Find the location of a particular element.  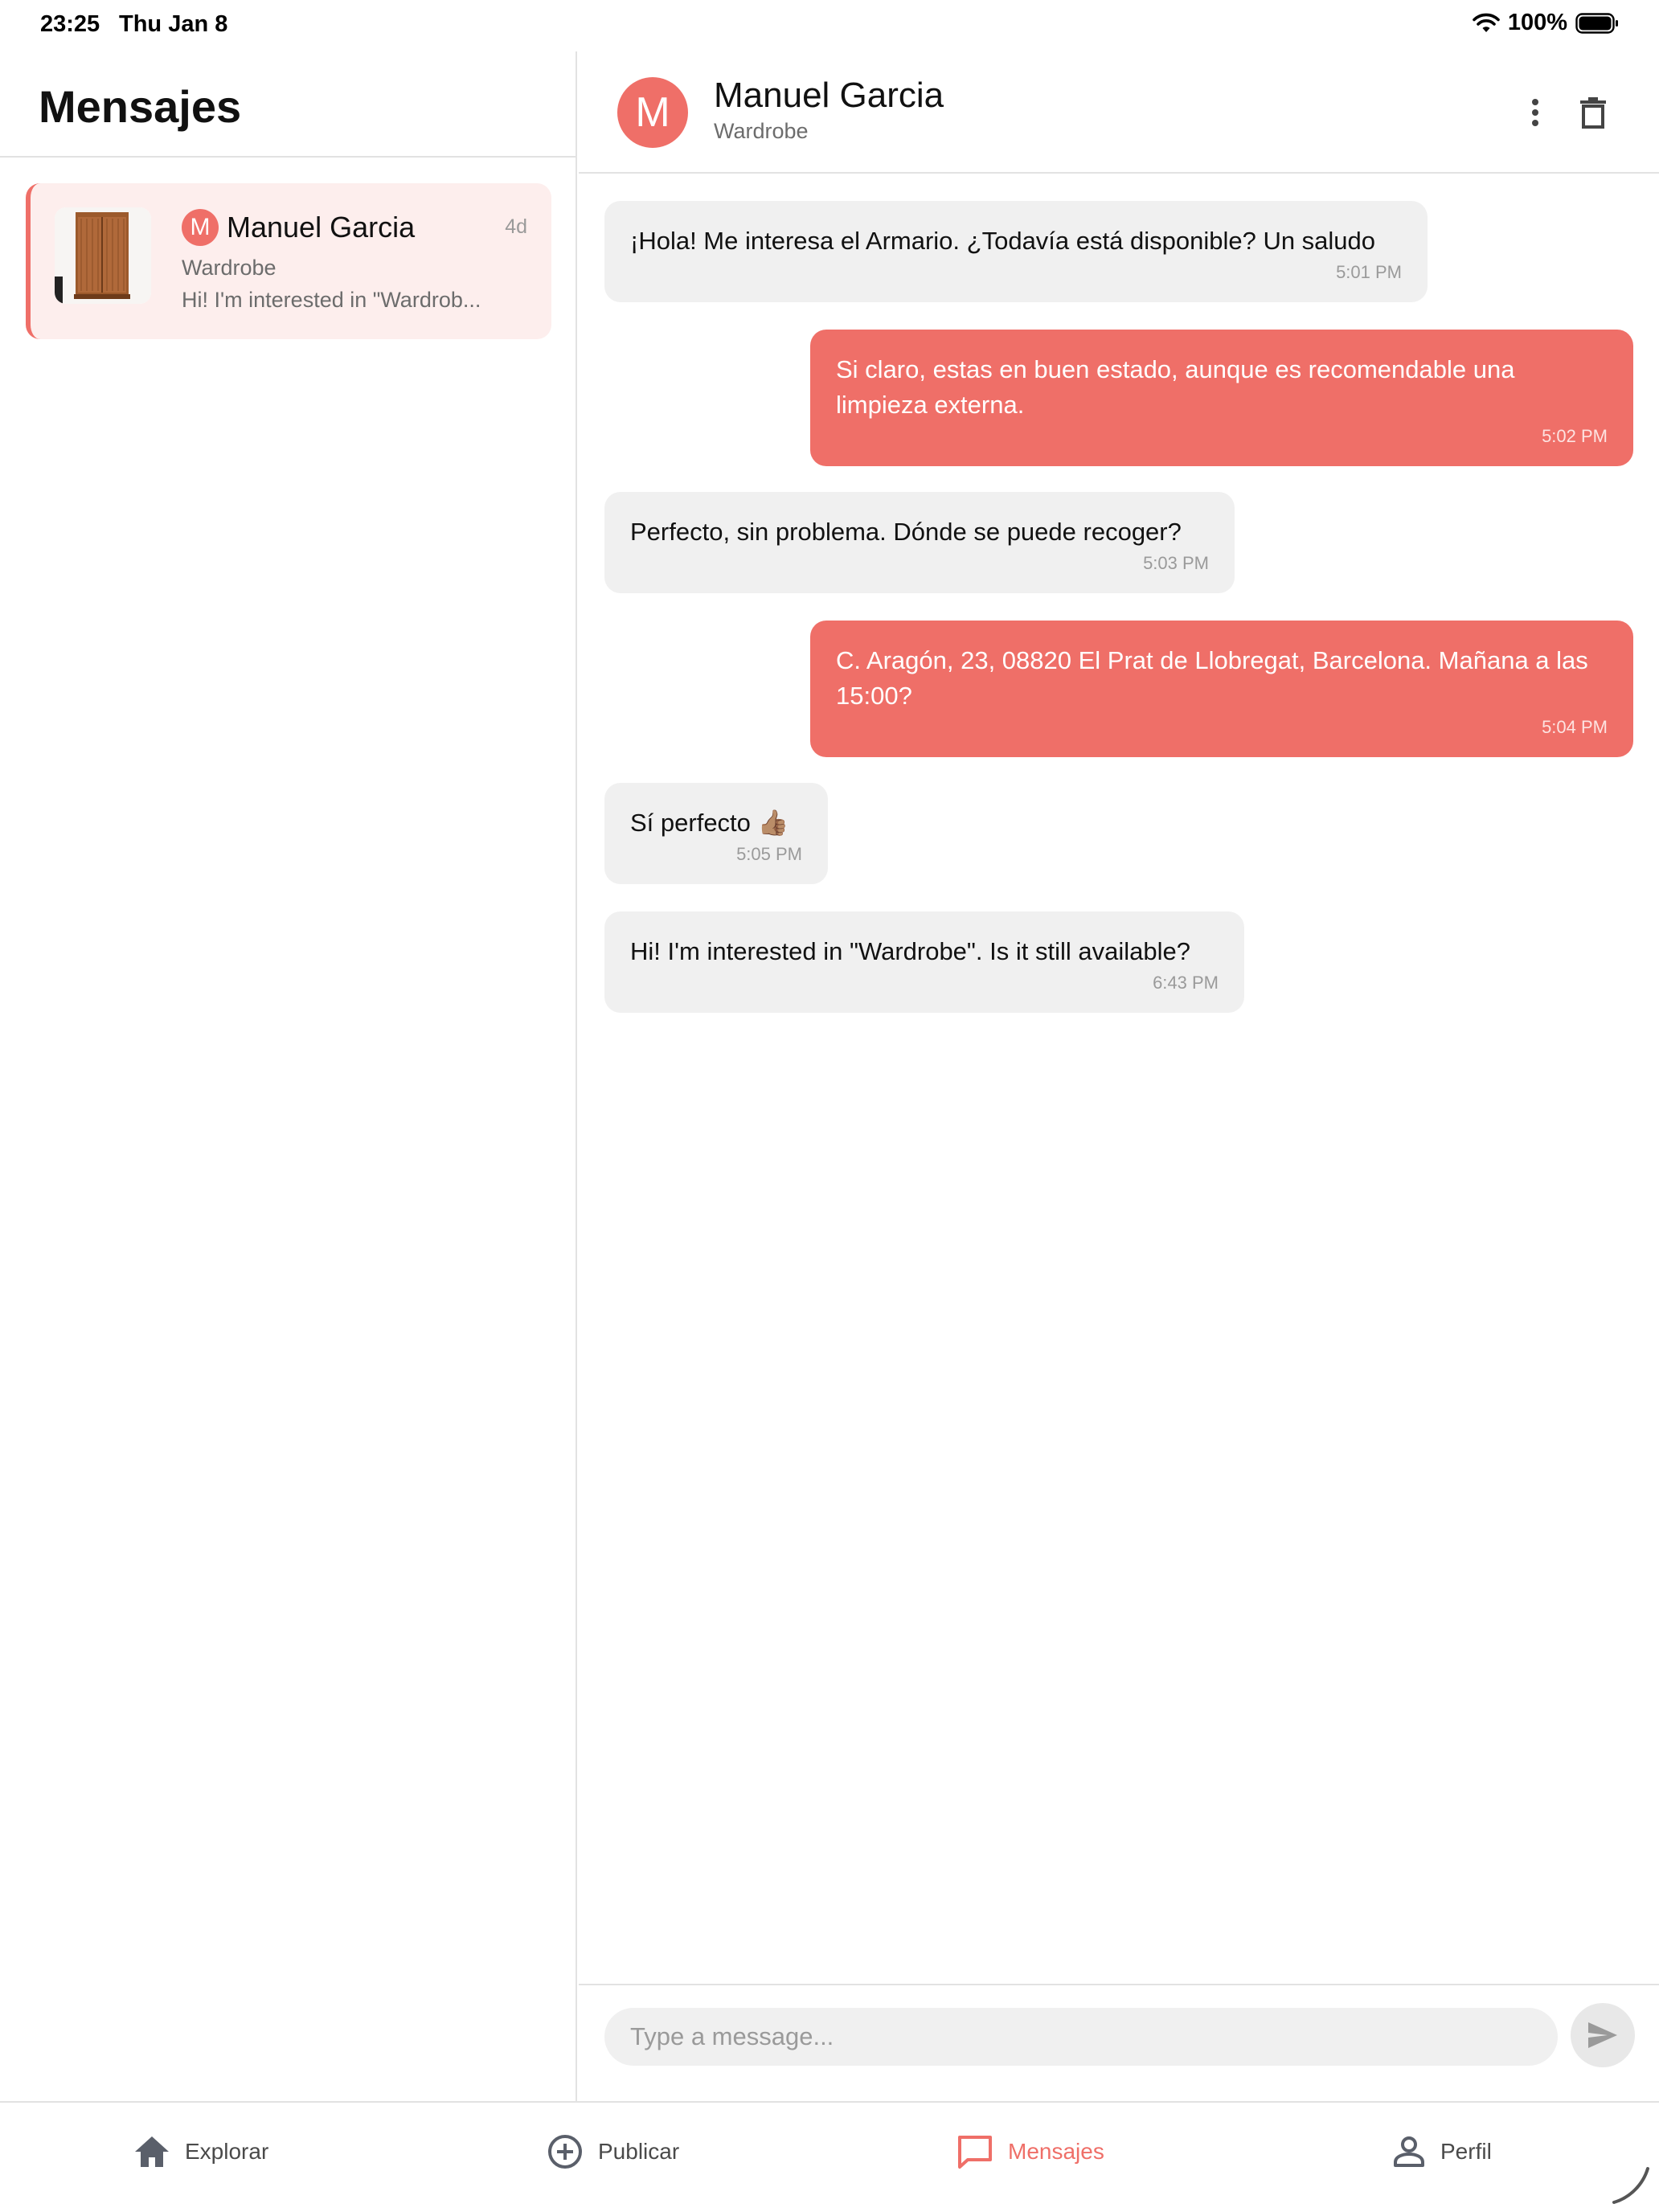

trash-icon is located at coordinates (1593, 113).